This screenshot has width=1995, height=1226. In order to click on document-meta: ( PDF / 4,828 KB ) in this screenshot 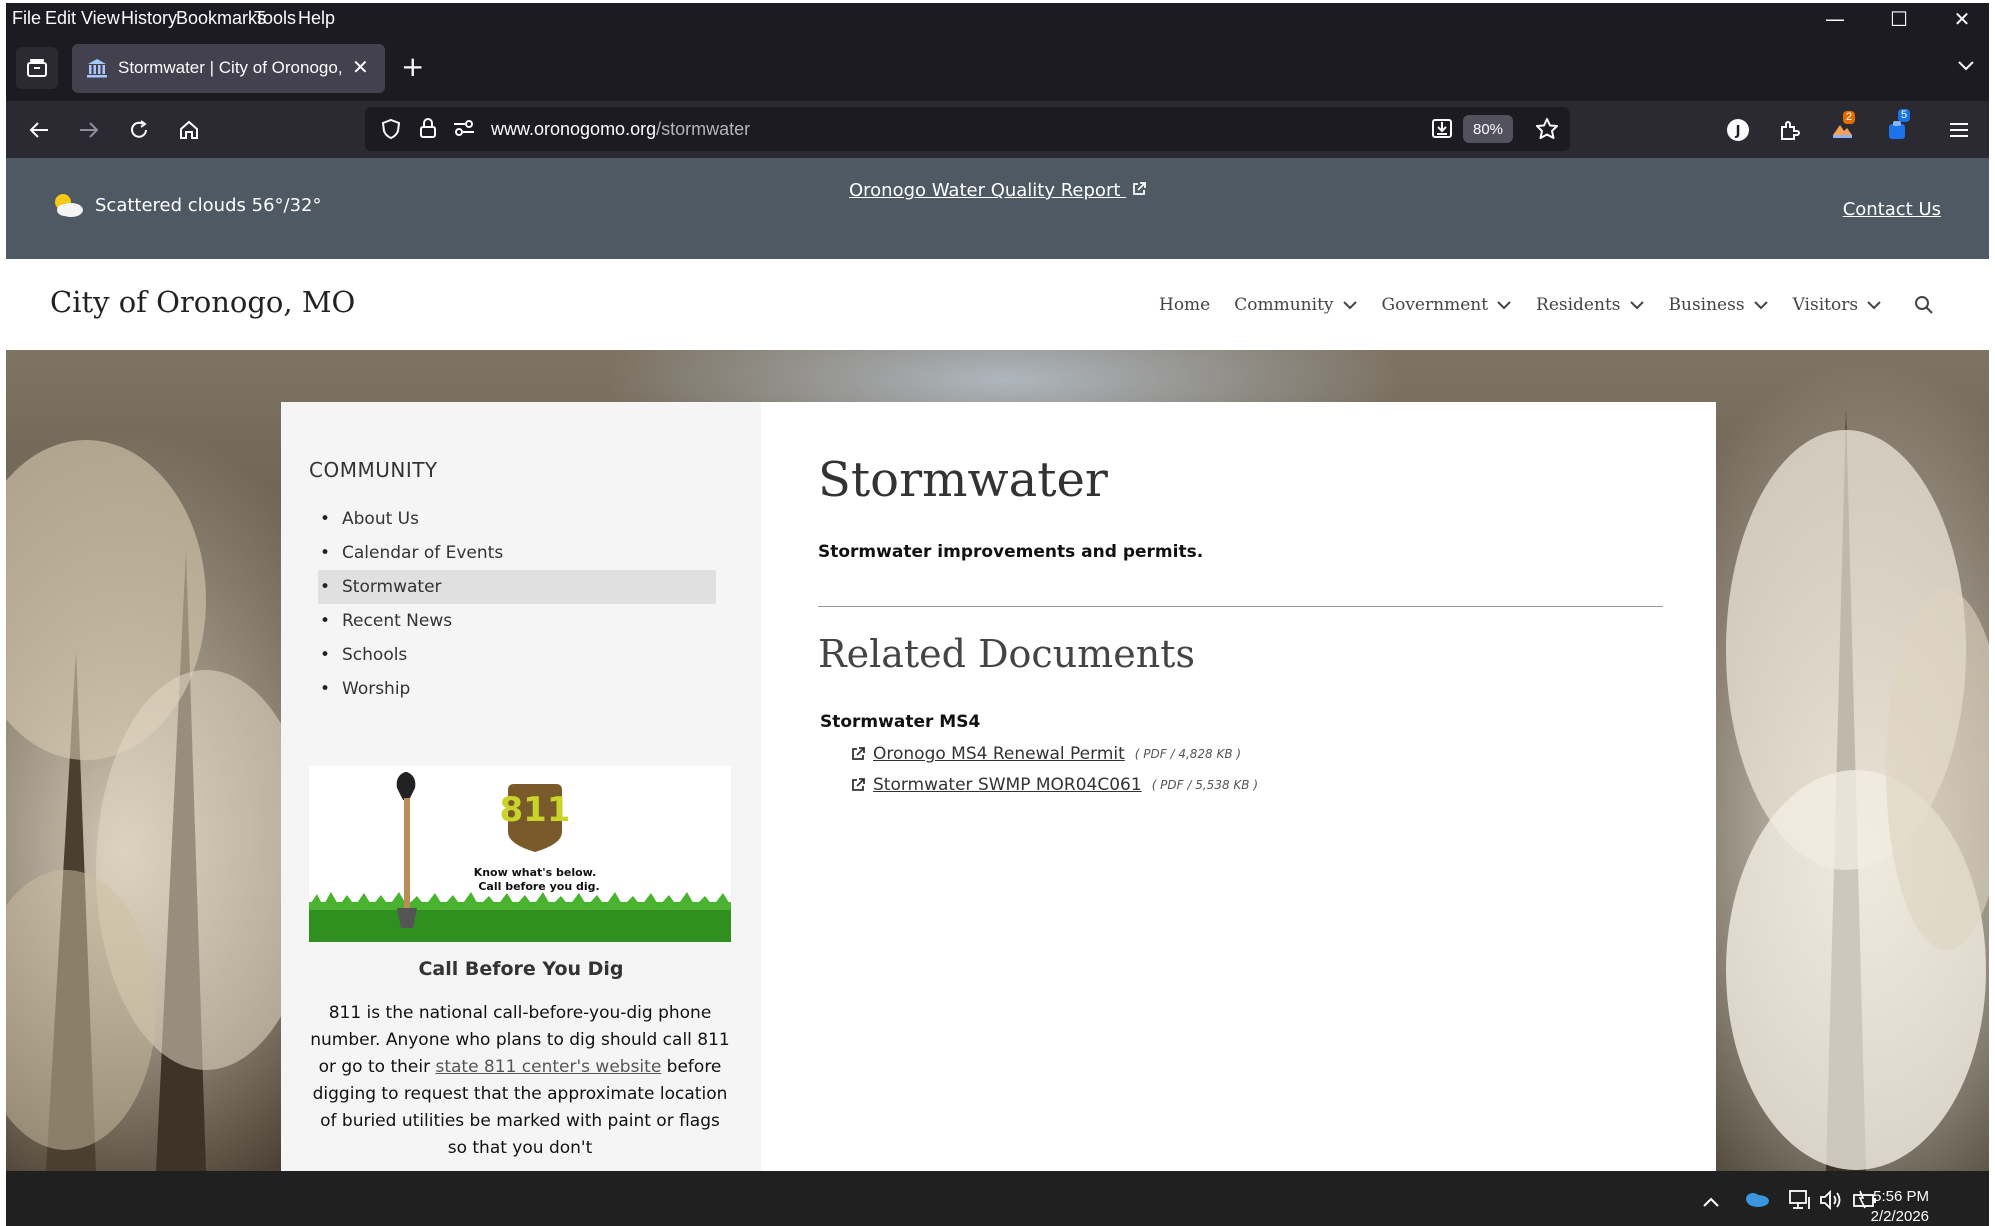, I will do `click(1188, 754)`.